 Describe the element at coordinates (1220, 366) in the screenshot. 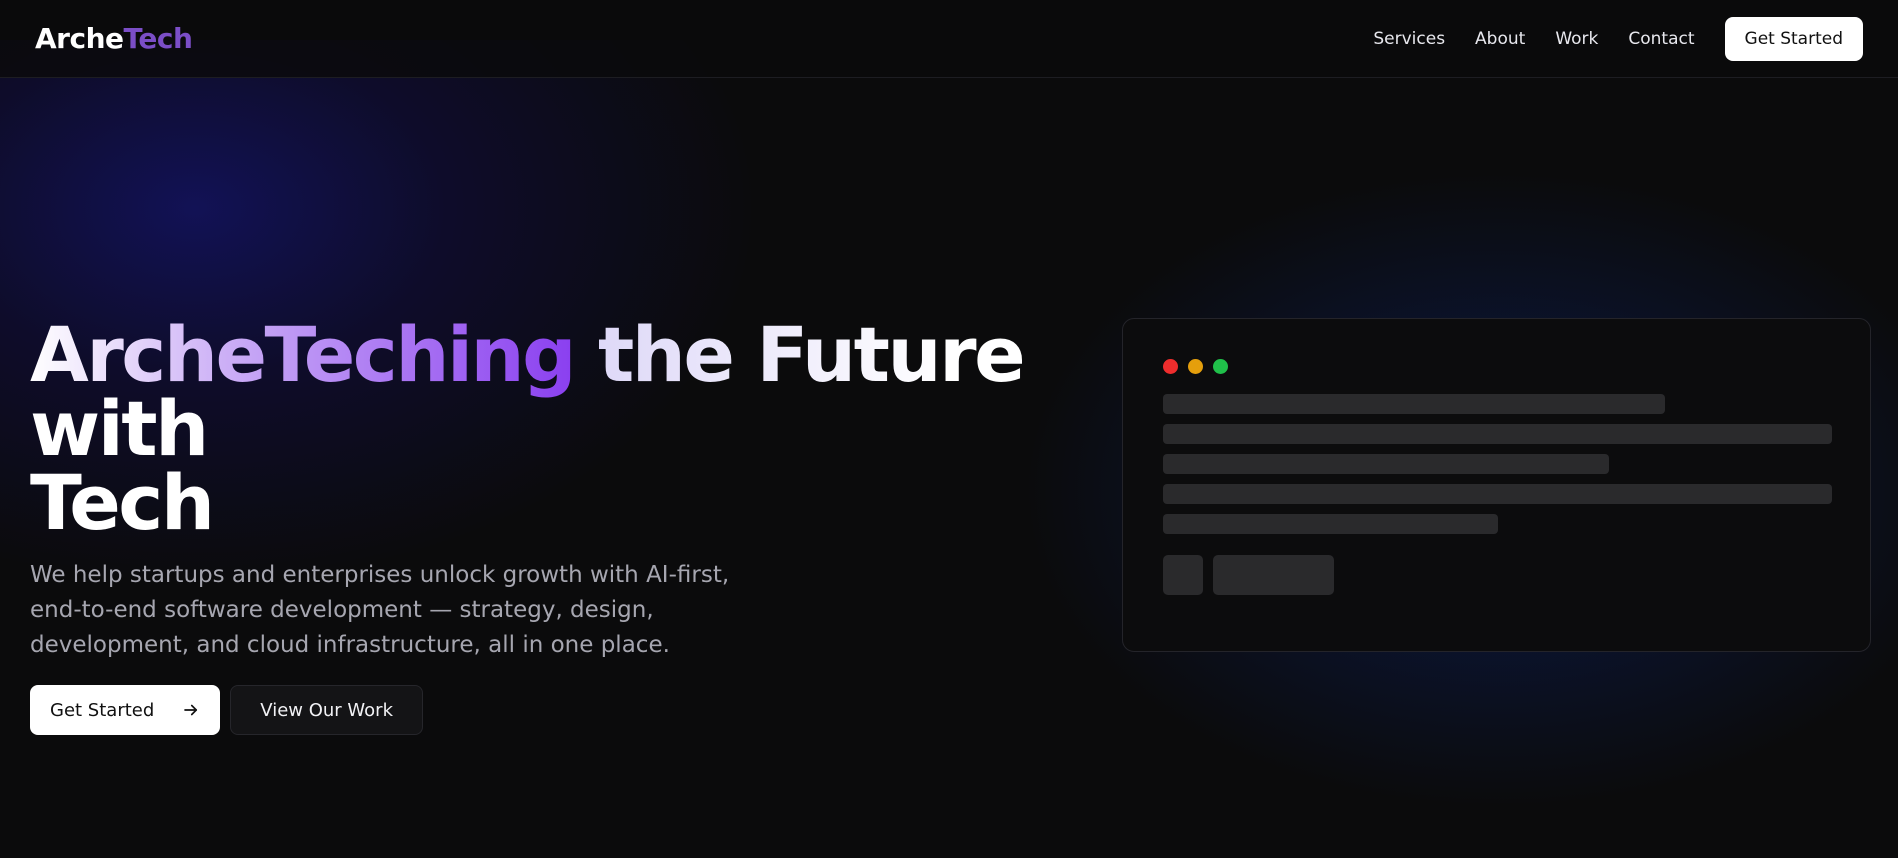

I see `window-maximize-dot` at that location.